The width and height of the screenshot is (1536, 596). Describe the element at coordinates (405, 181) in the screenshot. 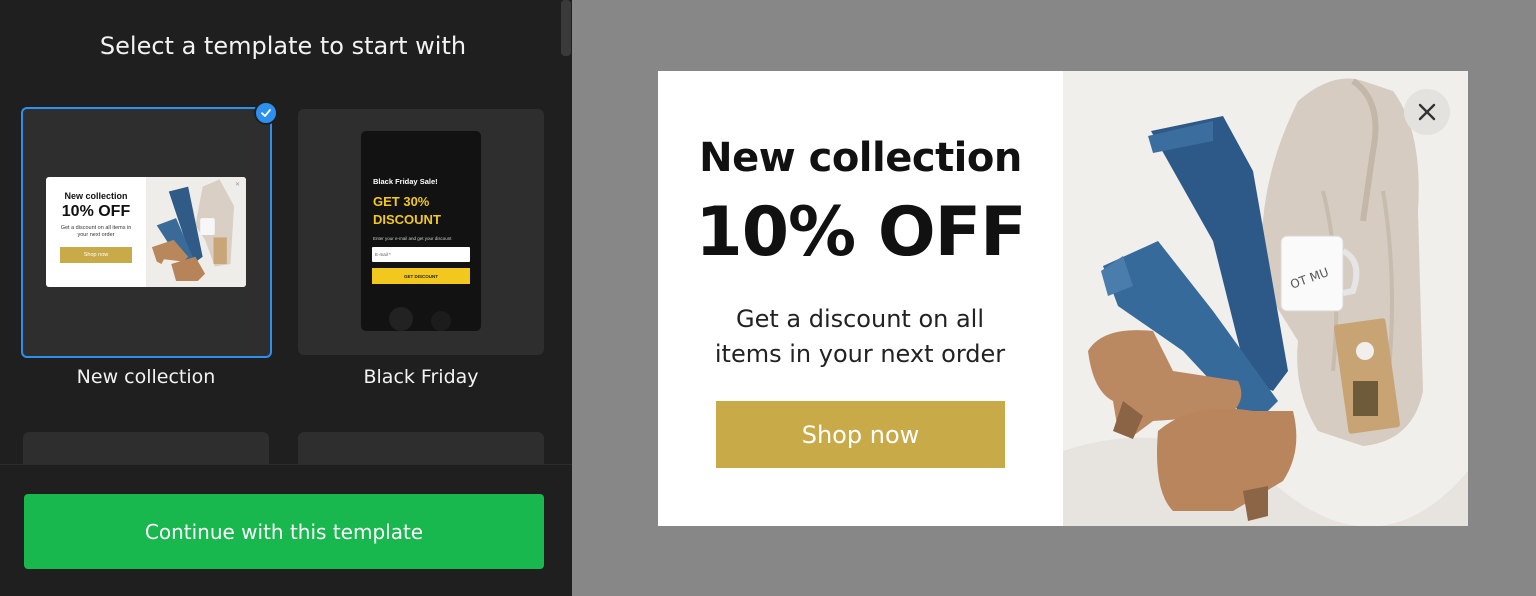

I see `bf-title: Black Friday Sale!` at that location.